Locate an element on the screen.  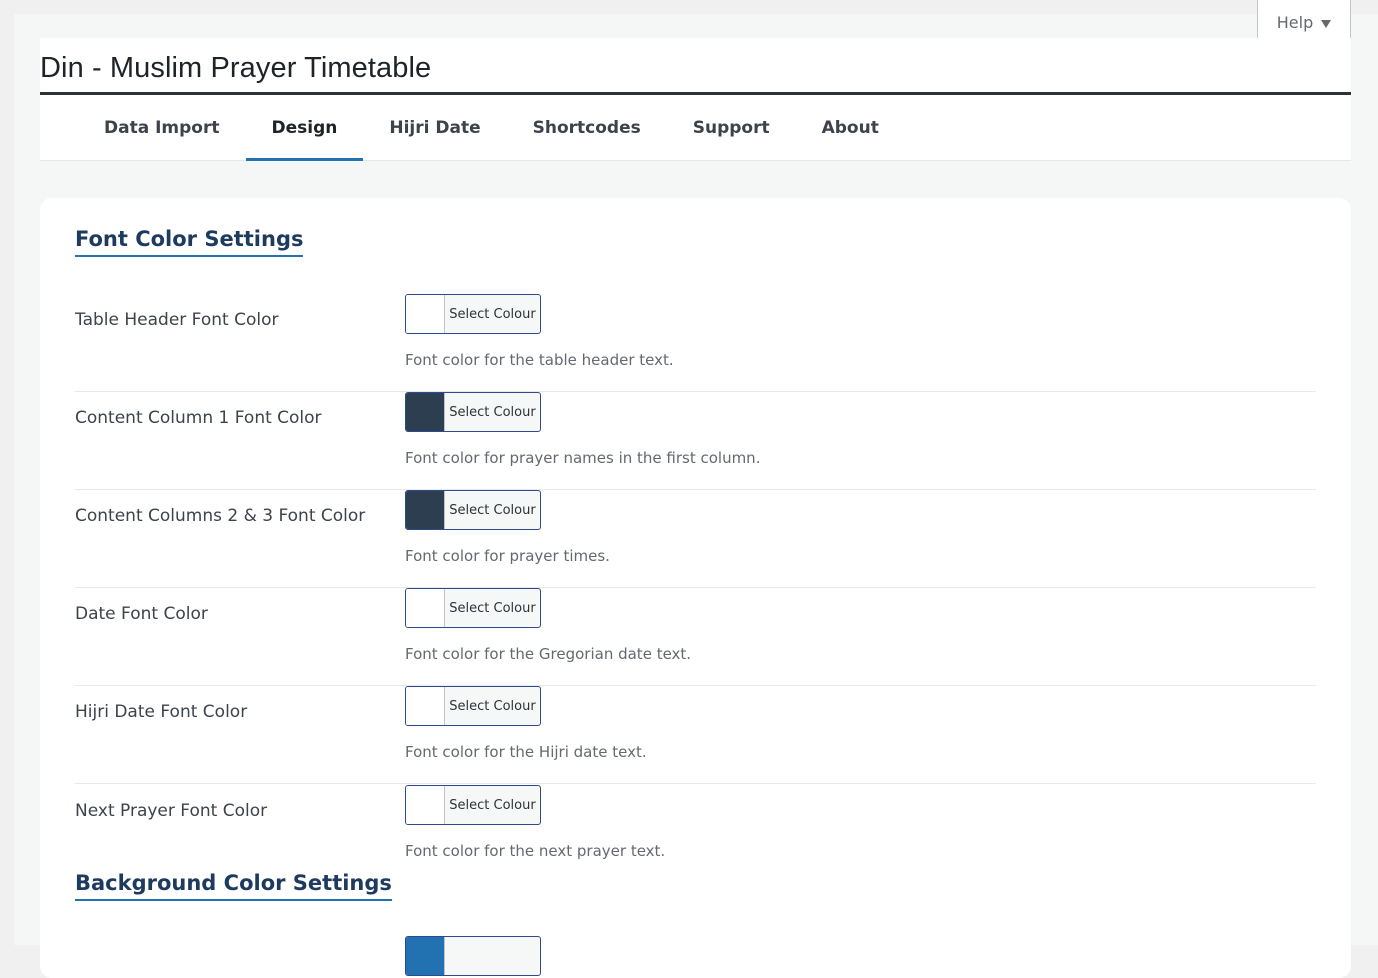
page-header: Din - Muslim Prayer Timetable is located at coordinates (695, 66).